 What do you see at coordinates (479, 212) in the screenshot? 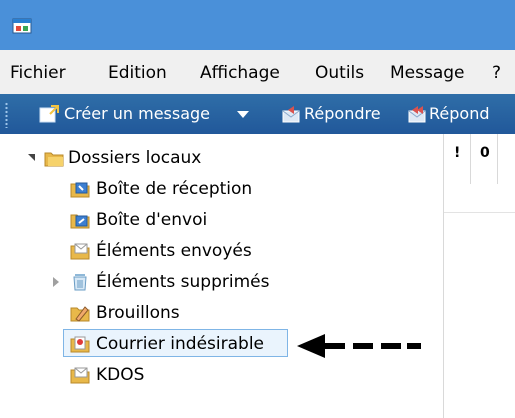
I see `row-divider` at bounding box center [479, 212].